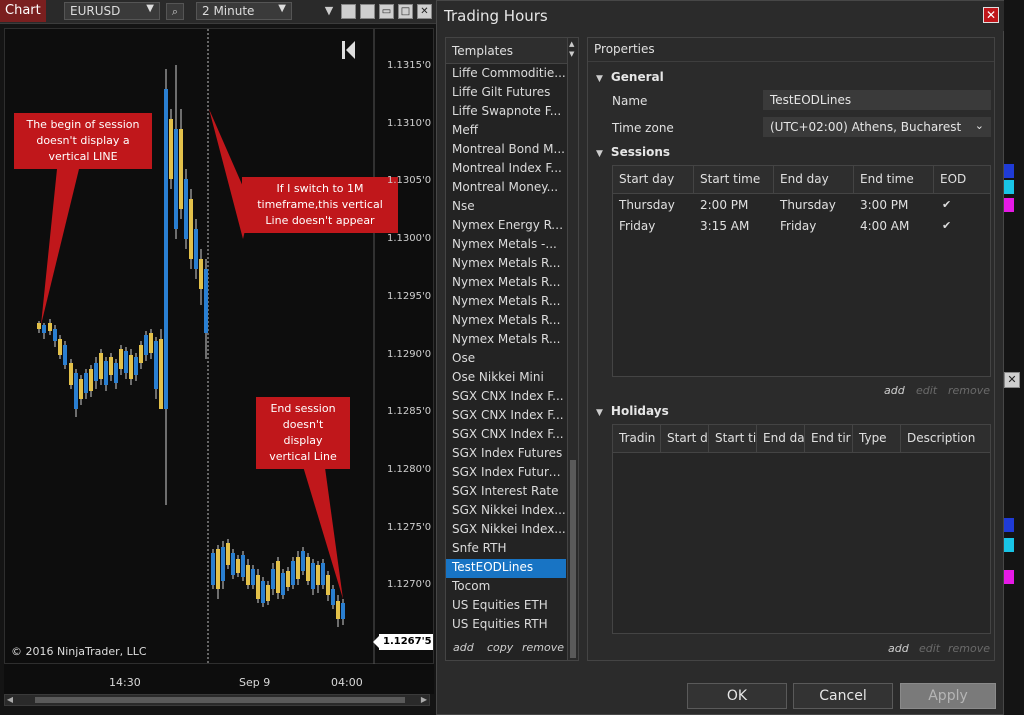 The image size is (1024, 715). Describe the element at coordinates (506, 359) in the screenshot. I see `list-item: Ose` at that location.